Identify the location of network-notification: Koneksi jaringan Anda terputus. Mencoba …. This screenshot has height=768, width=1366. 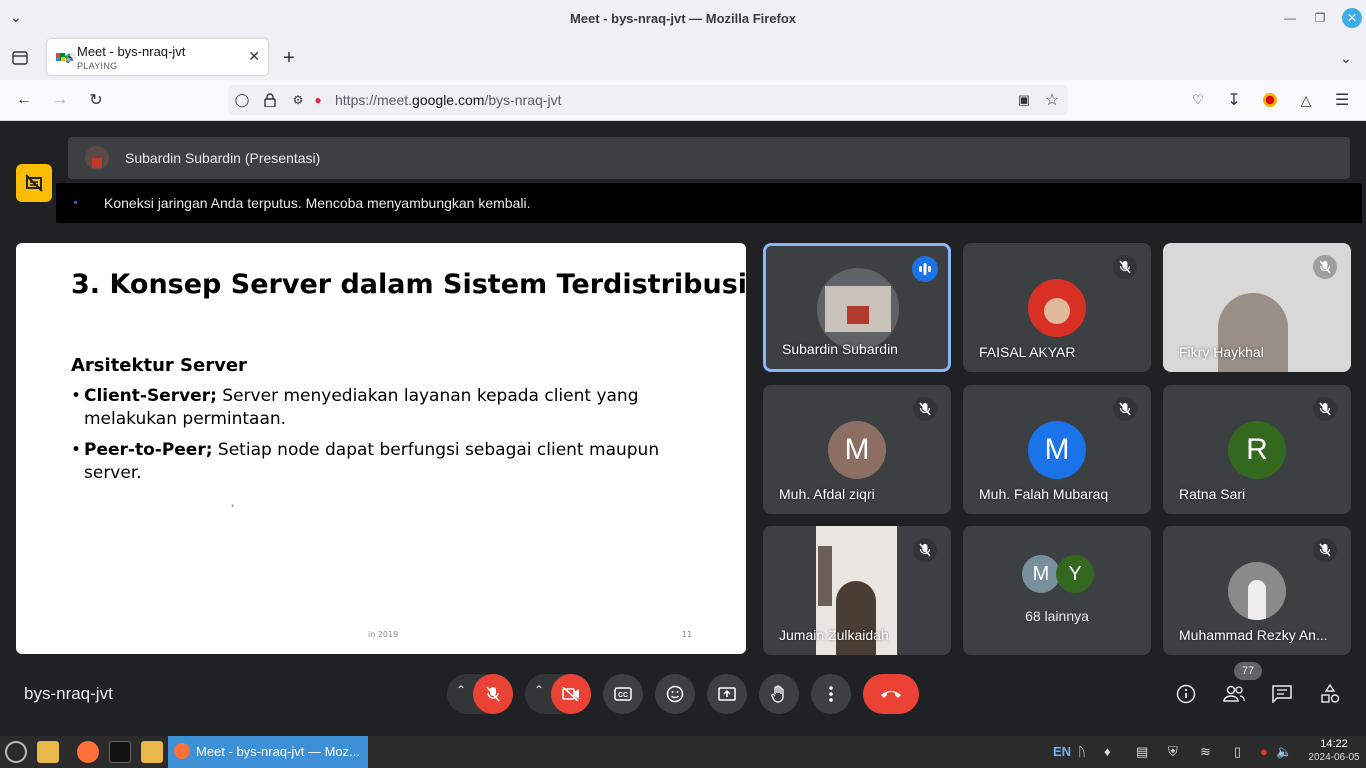
(709, 203).